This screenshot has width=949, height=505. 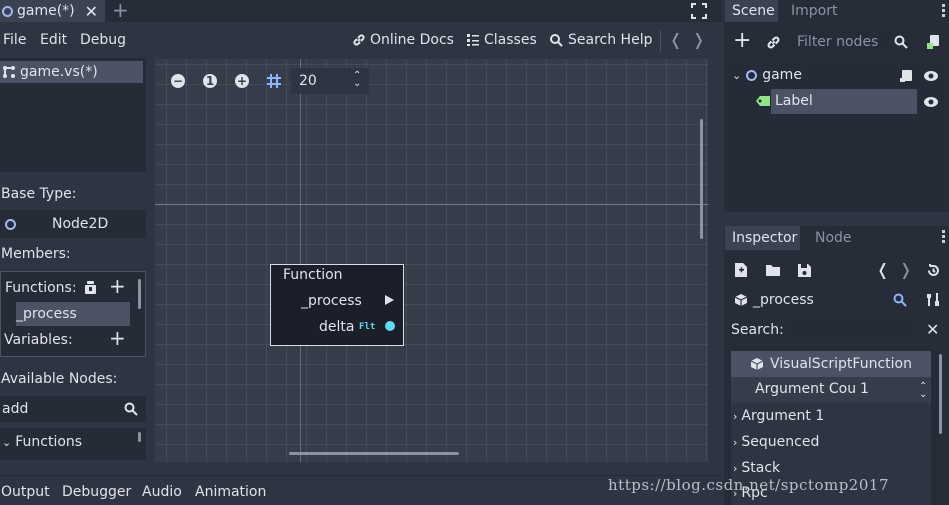 I want to click on script-file-label: game.vs(*), so click(x=59, y=72).